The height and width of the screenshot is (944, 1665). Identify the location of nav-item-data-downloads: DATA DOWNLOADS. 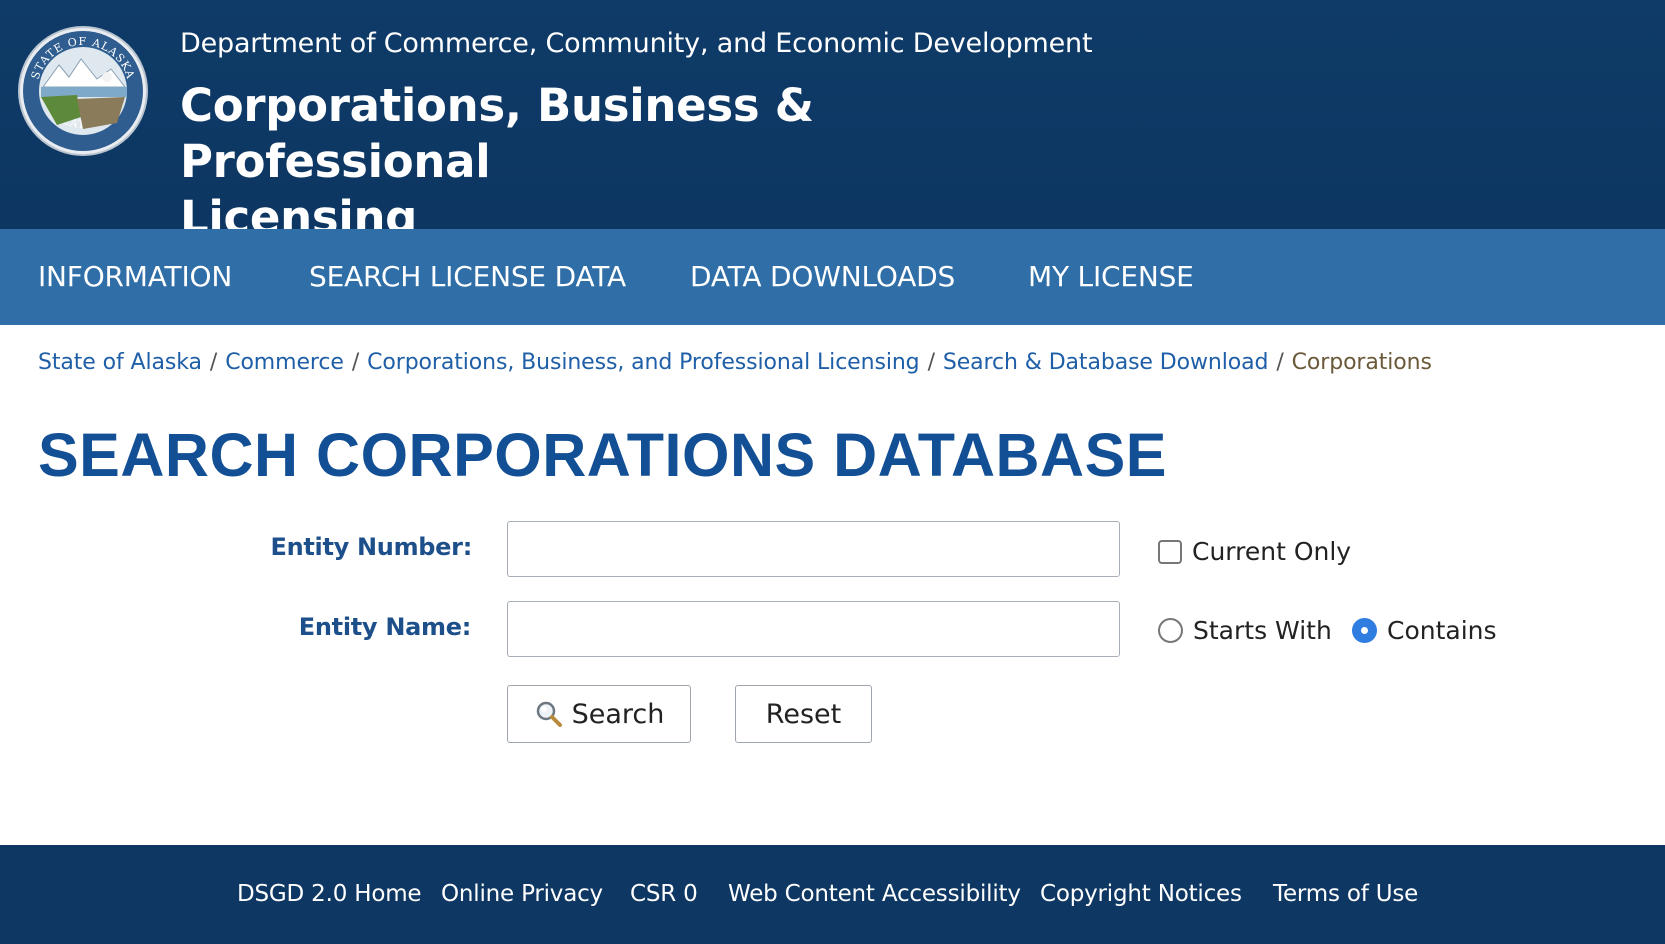
(822, 277).